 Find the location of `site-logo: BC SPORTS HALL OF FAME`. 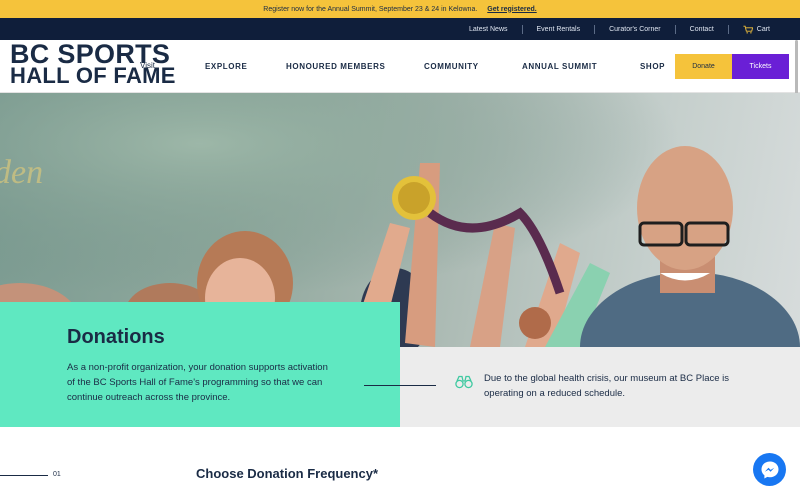

site-logo: BC SPORTS HALL OF FAME is located at coordinates (100, 63).